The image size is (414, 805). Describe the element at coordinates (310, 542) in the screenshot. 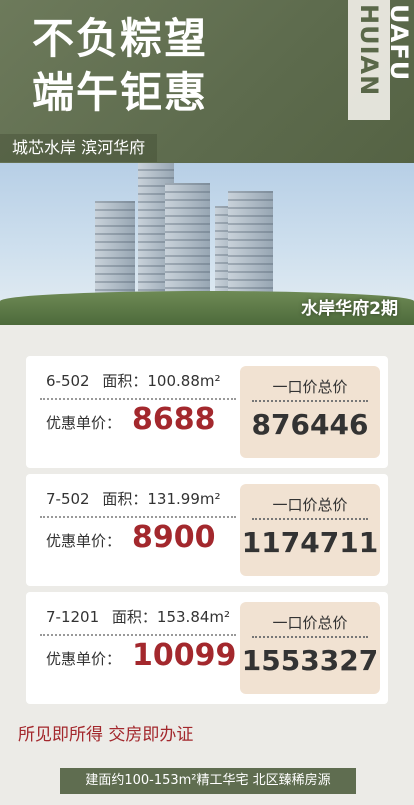

I see `total-price: 1174711` at that location.